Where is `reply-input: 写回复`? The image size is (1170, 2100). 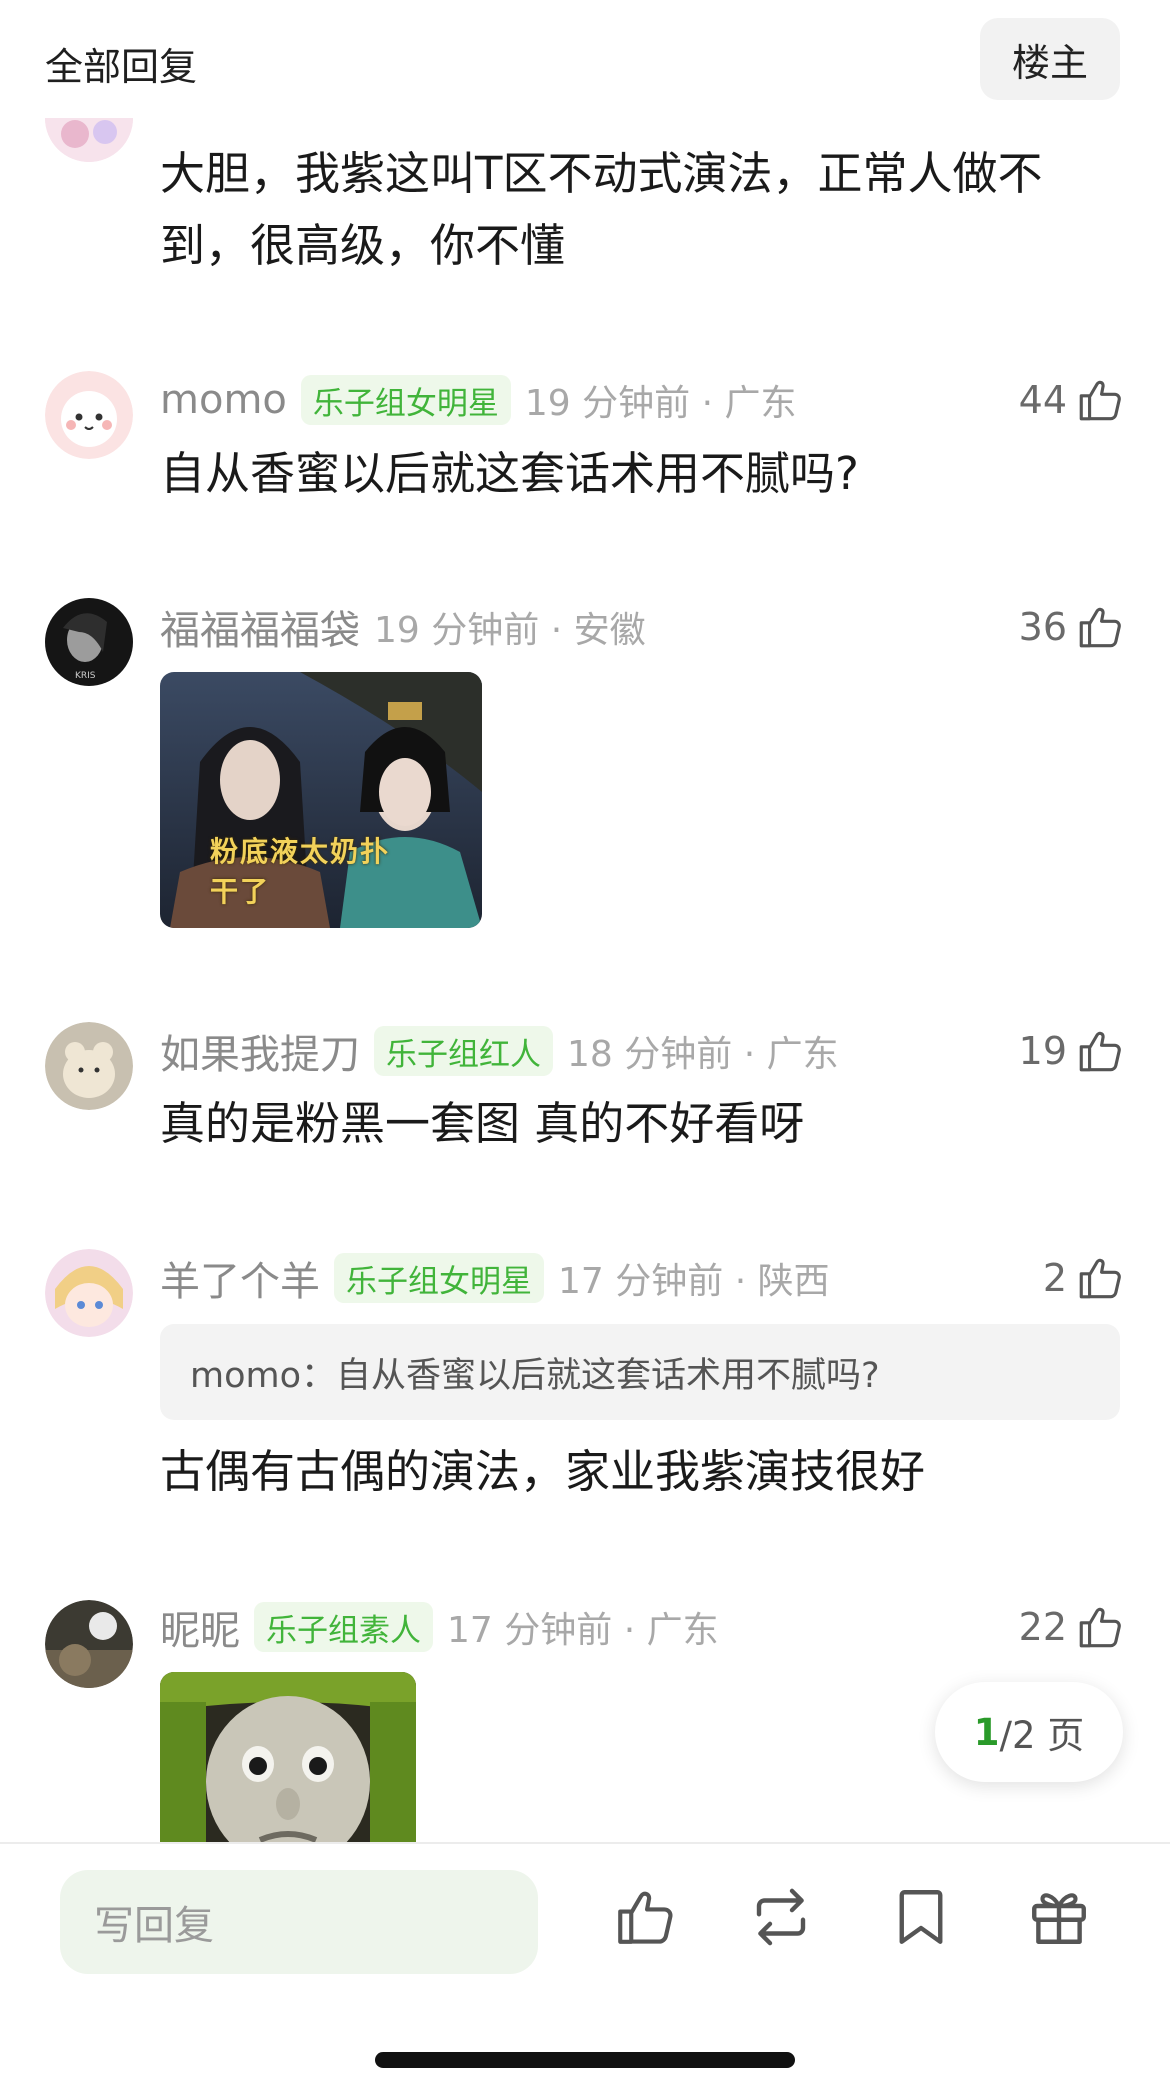 reply-input: 写回复 is located at coordinates (299, 1922).